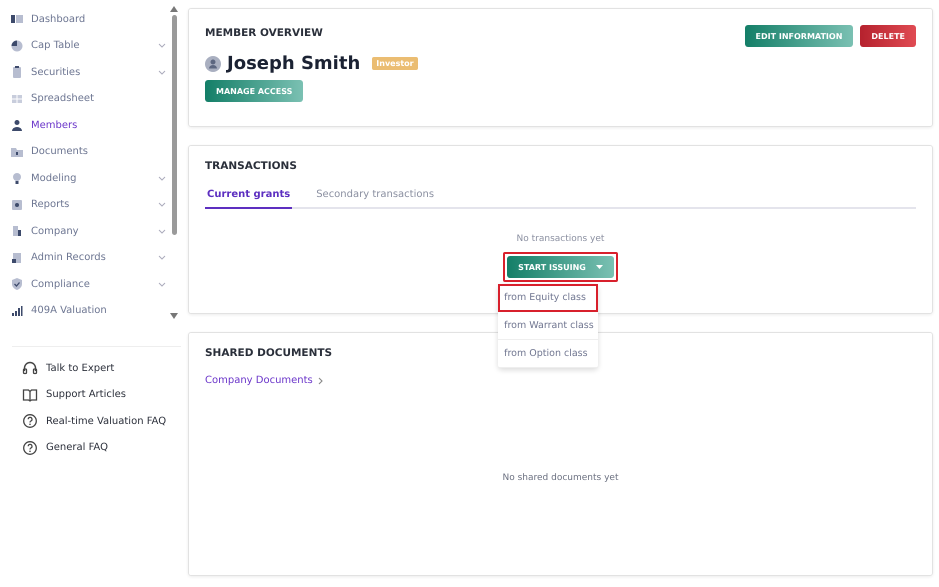 Image resolution: width=939 pixels, height=587 pixels. I want to click on help-link: Support Articles, so click(92, 395).